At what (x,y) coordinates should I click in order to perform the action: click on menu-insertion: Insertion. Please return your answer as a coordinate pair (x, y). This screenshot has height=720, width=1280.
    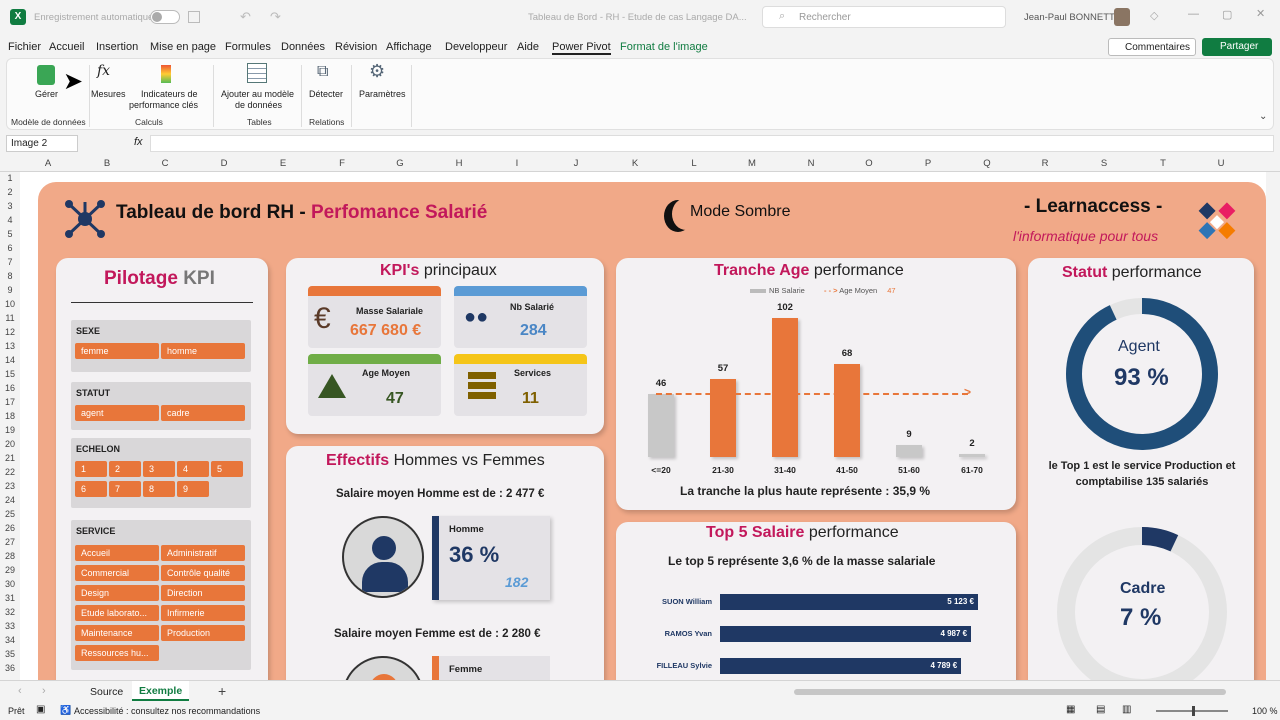
    Looking at the image, I should click on (117, 47).